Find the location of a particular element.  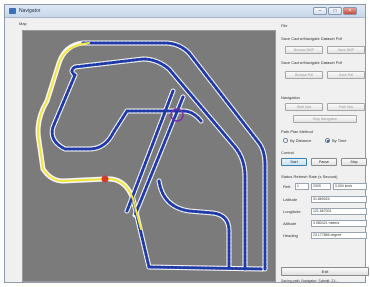

radio-by-distance is located at coordinates (285, 140).